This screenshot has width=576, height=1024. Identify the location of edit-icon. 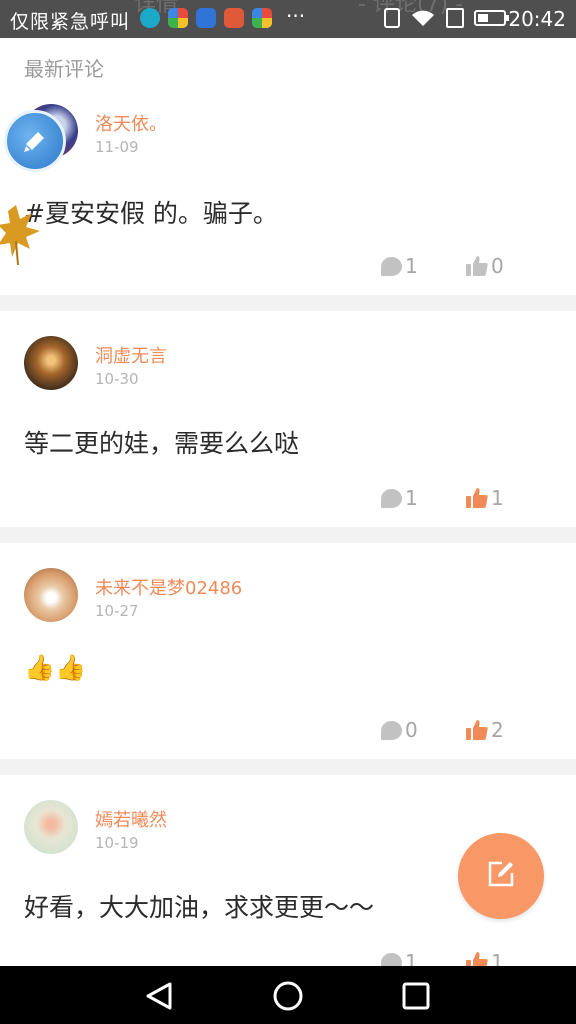
(501, 876).